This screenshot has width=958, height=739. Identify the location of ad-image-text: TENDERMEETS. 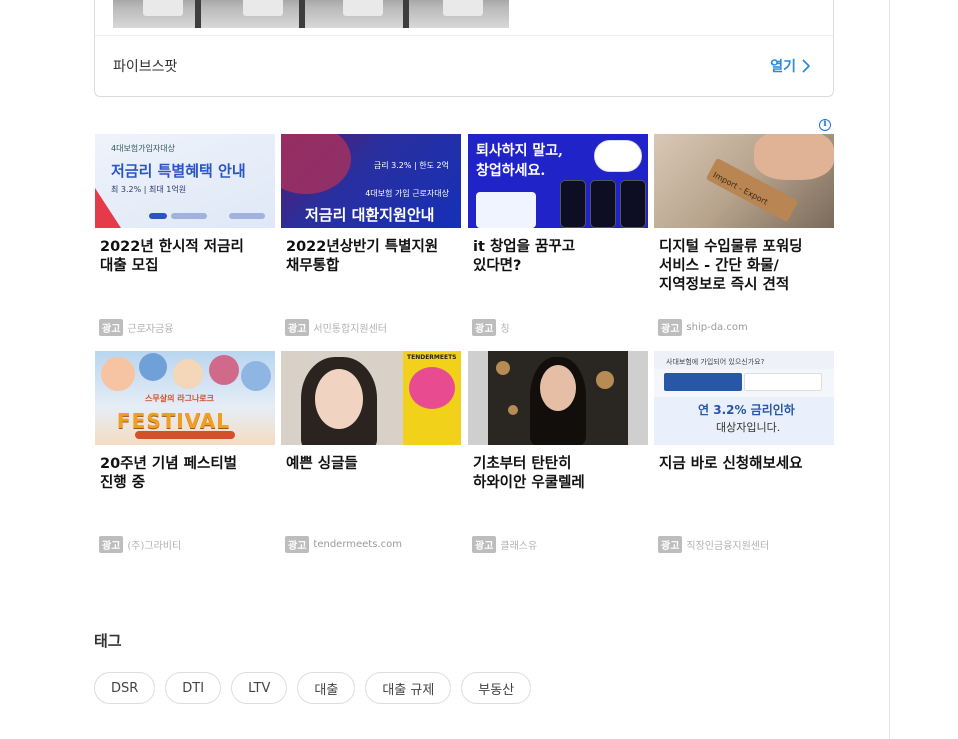
(432, 357).